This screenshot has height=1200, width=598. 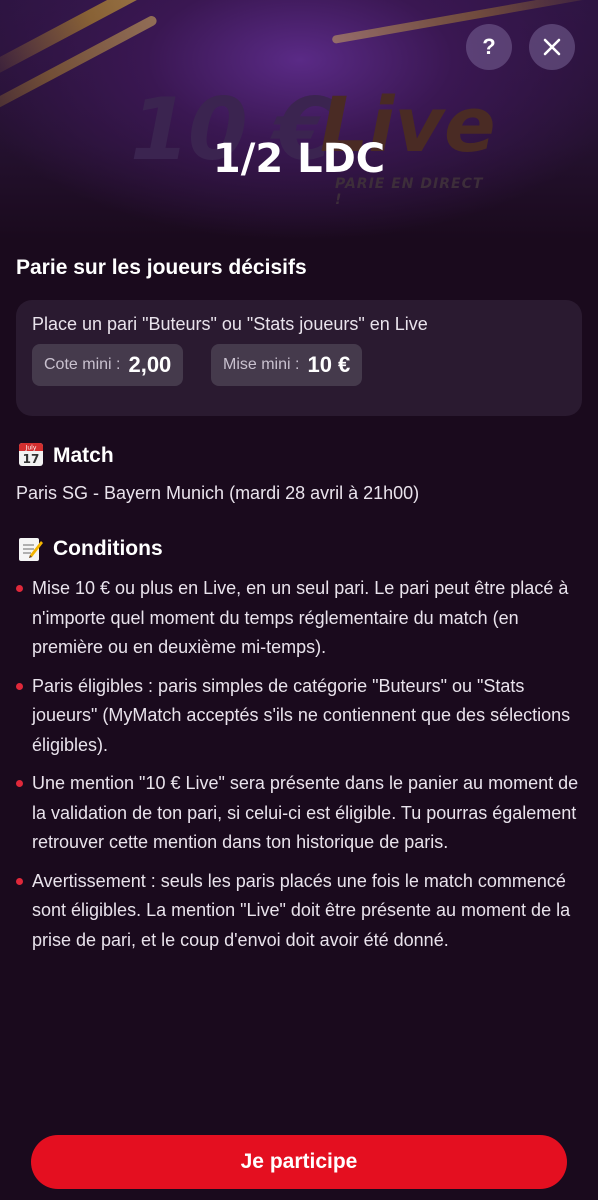 I want to click on min-odds-value: 2,00, so click(x=150, y=364).